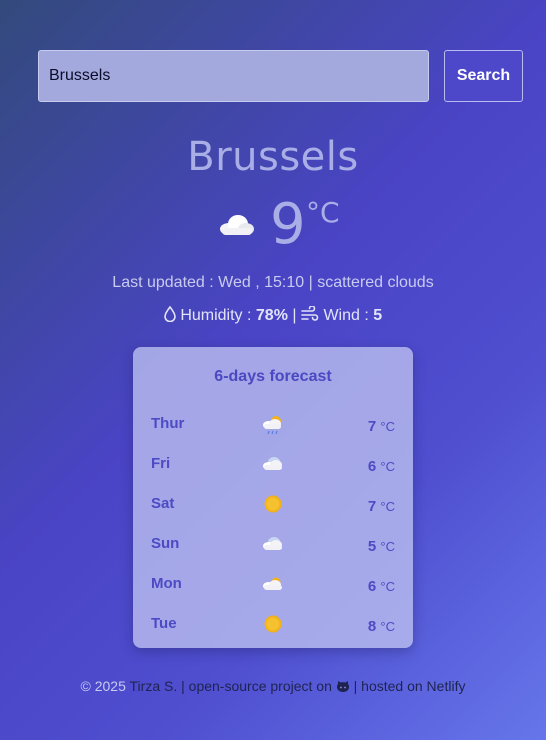  I want to click on github-icon, so click(343, 686).